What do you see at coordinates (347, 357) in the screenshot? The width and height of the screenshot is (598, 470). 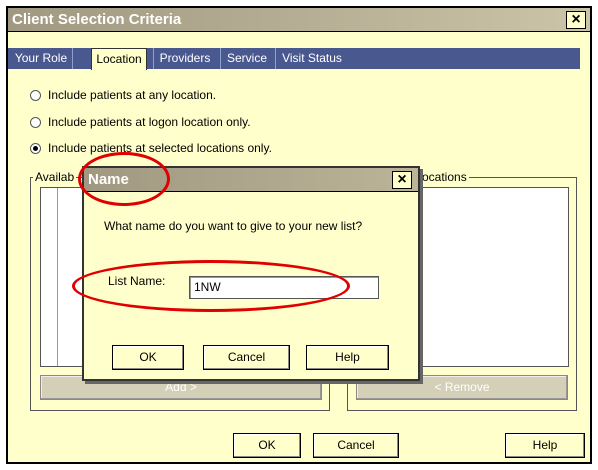 I see `dialog-help-button: Help` at bounding box center [347, 357].